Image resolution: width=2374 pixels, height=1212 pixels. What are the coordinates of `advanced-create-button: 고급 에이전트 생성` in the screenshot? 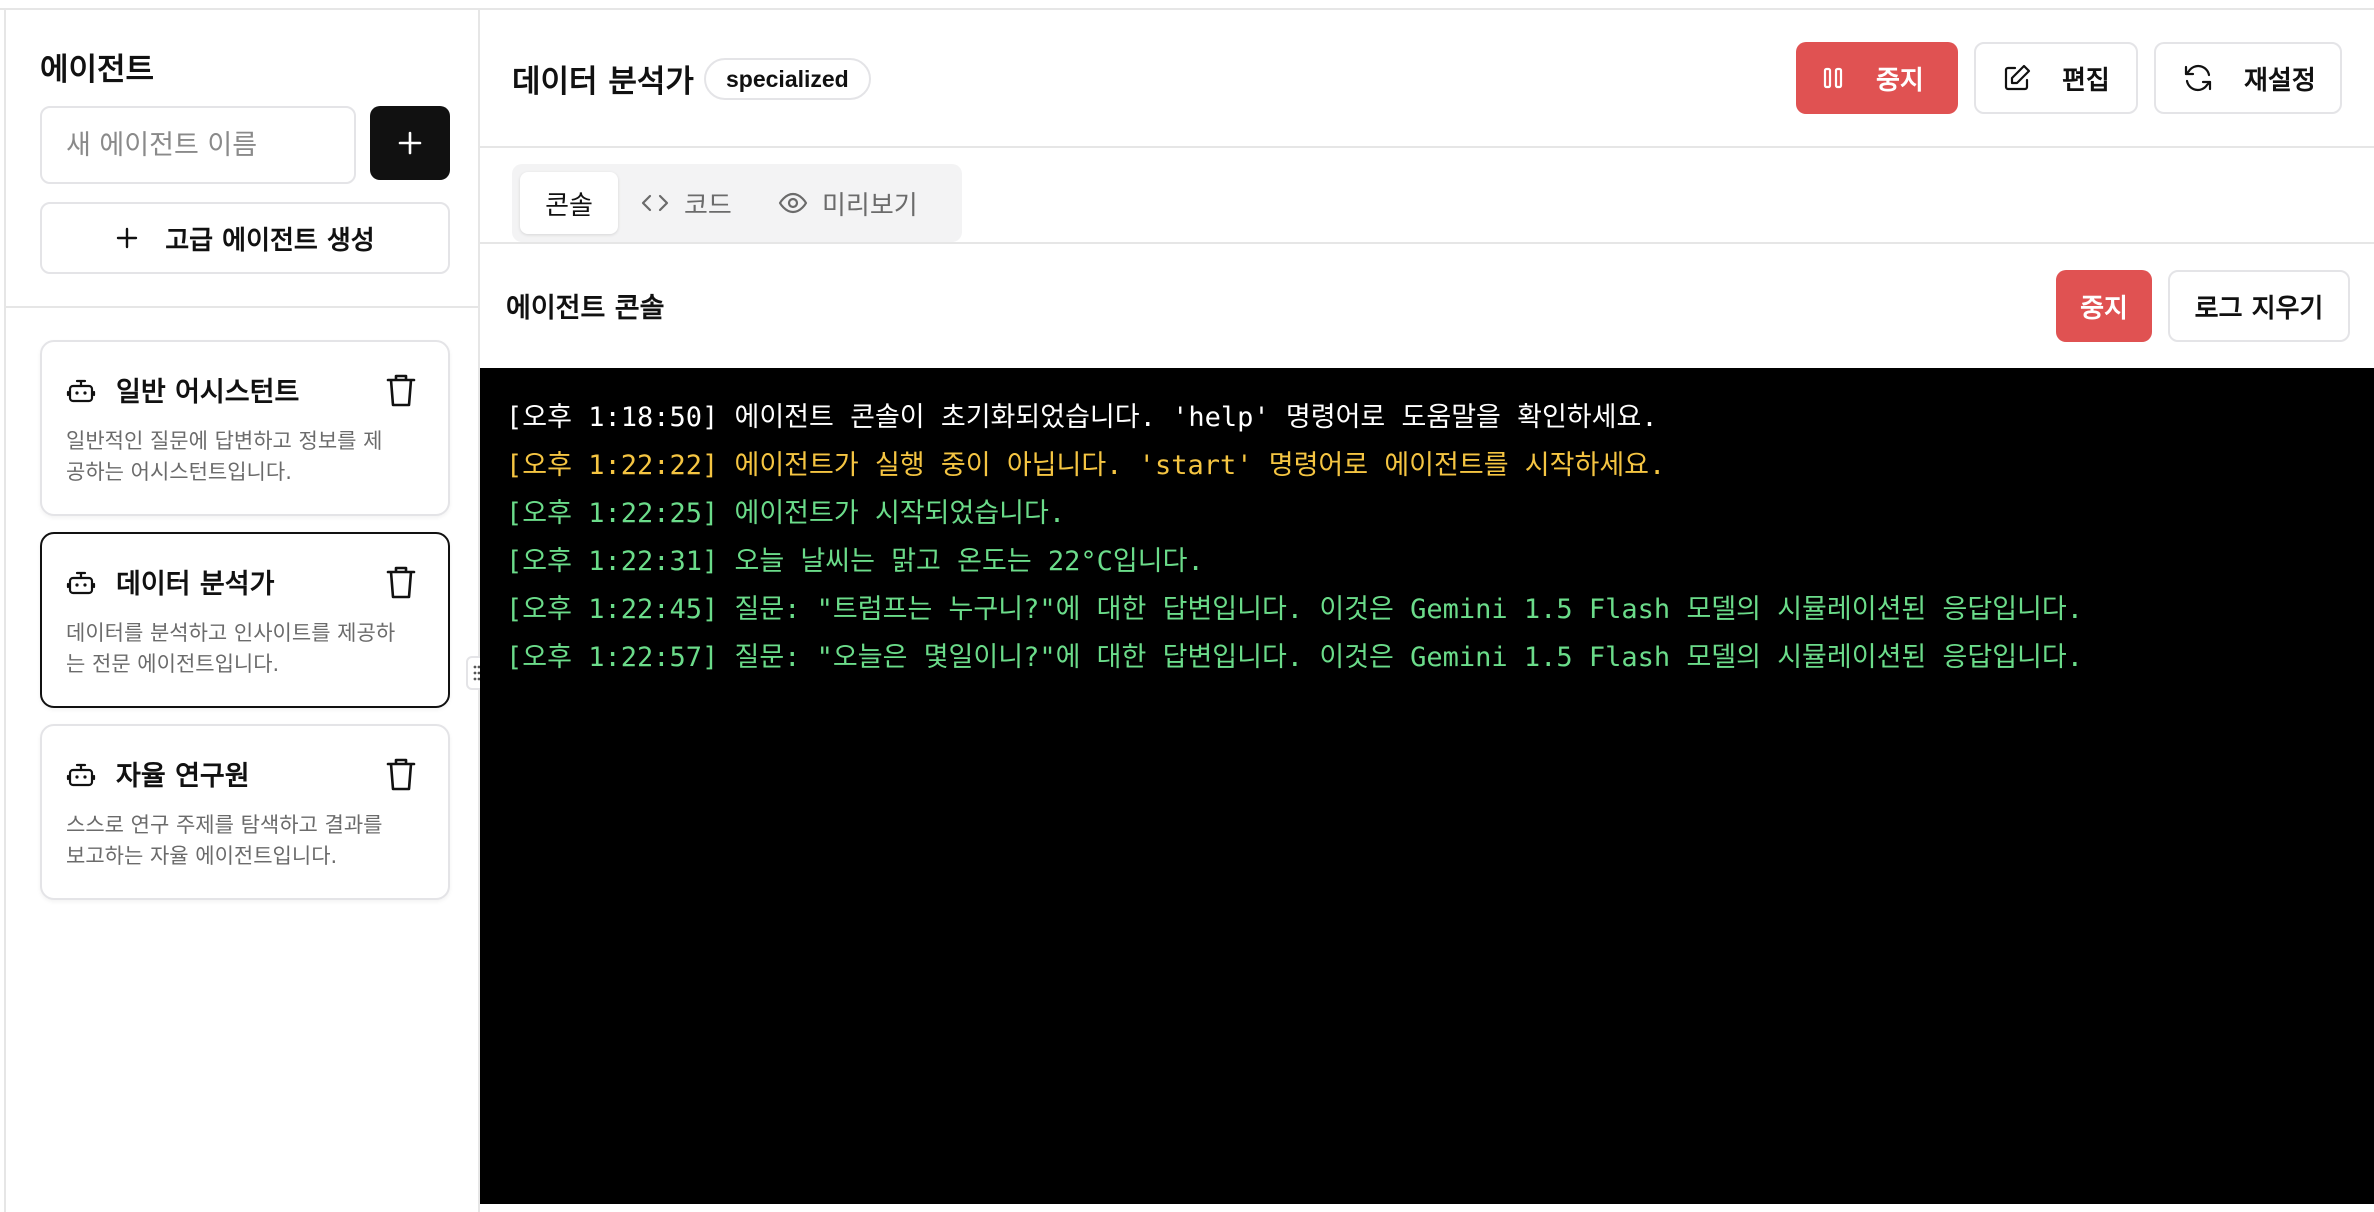 It's located at (245, 238).